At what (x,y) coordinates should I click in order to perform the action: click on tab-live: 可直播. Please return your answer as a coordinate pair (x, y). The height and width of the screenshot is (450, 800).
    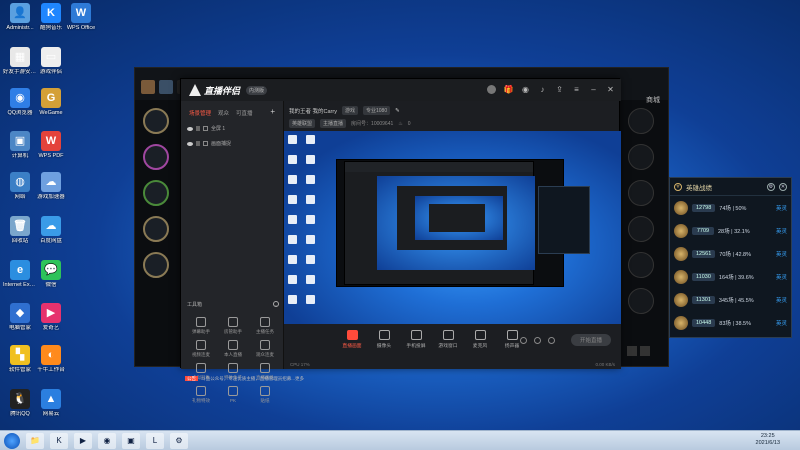
    Looking at the image, I should click on (244, 113).